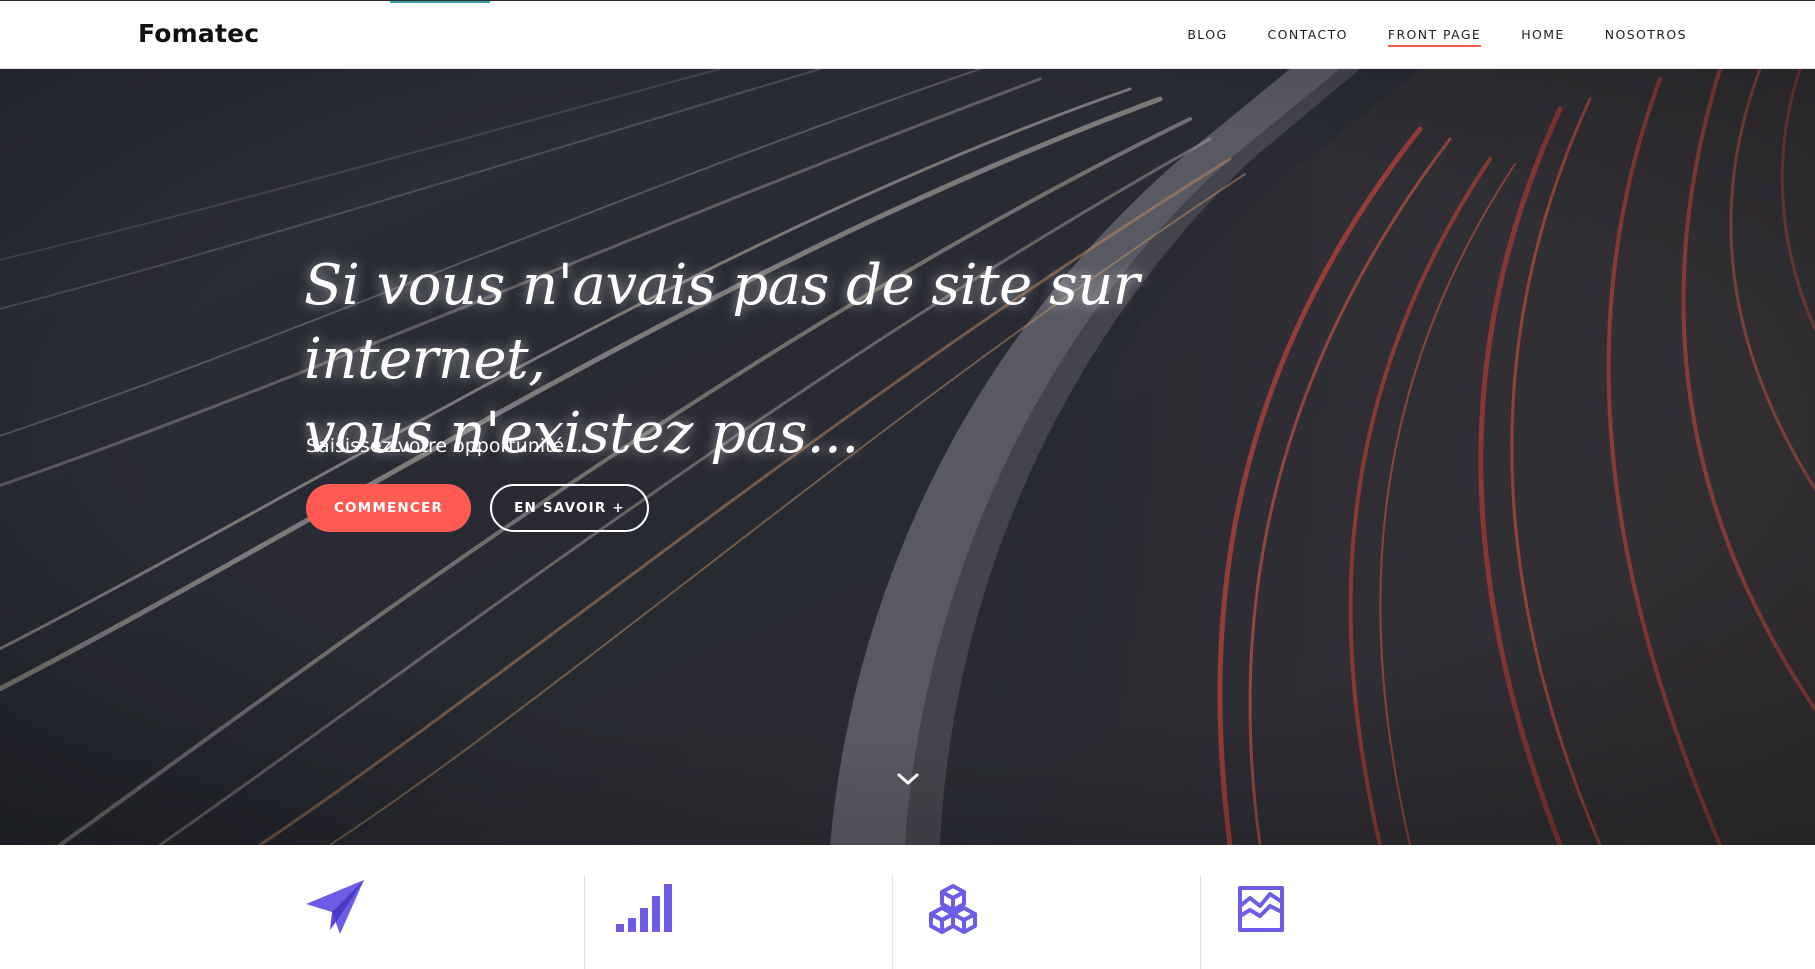 The image size is (1815, 969). Describe the element at coordinates (335, 907) in the screenshot. I see `paper-plane-icon` at that location.